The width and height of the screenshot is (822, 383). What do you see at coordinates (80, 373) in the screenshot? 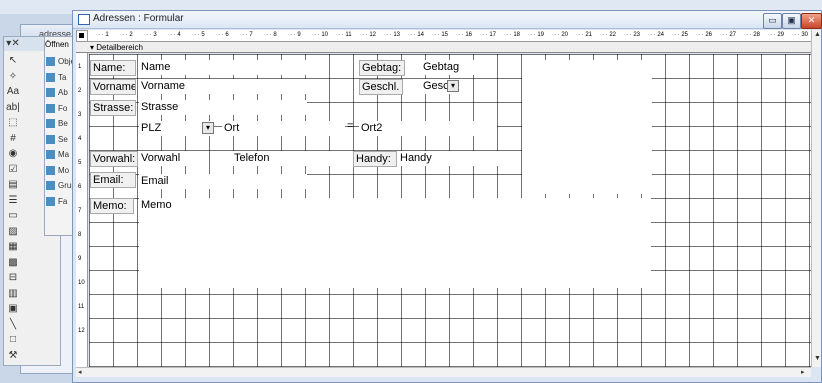
I see `scroll-left-icon: ◂` at bounding box center [80, 373].